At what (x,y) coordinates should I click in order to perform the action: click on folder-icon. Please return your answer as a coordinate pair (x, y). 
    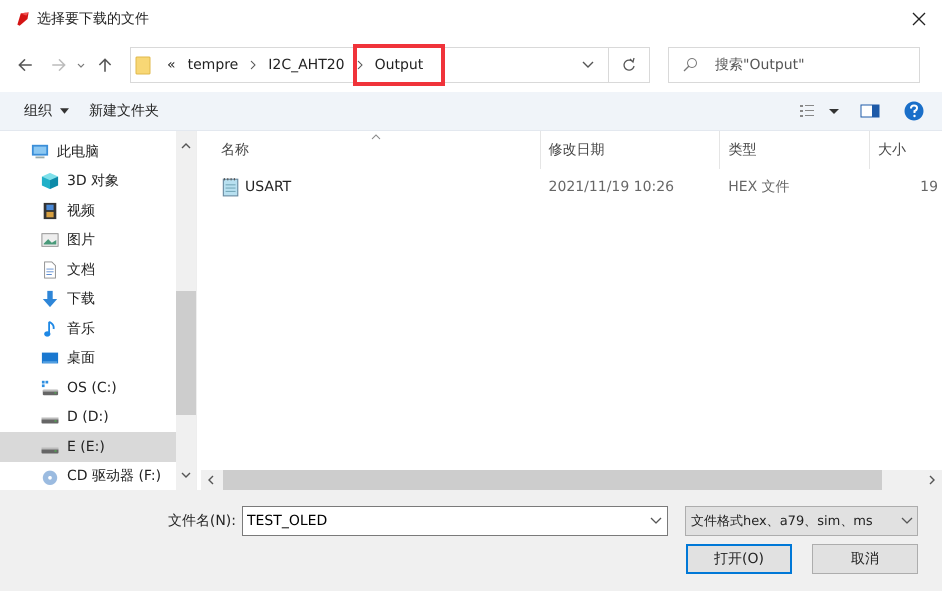
    Looking at the image, I should click on (143, 65).